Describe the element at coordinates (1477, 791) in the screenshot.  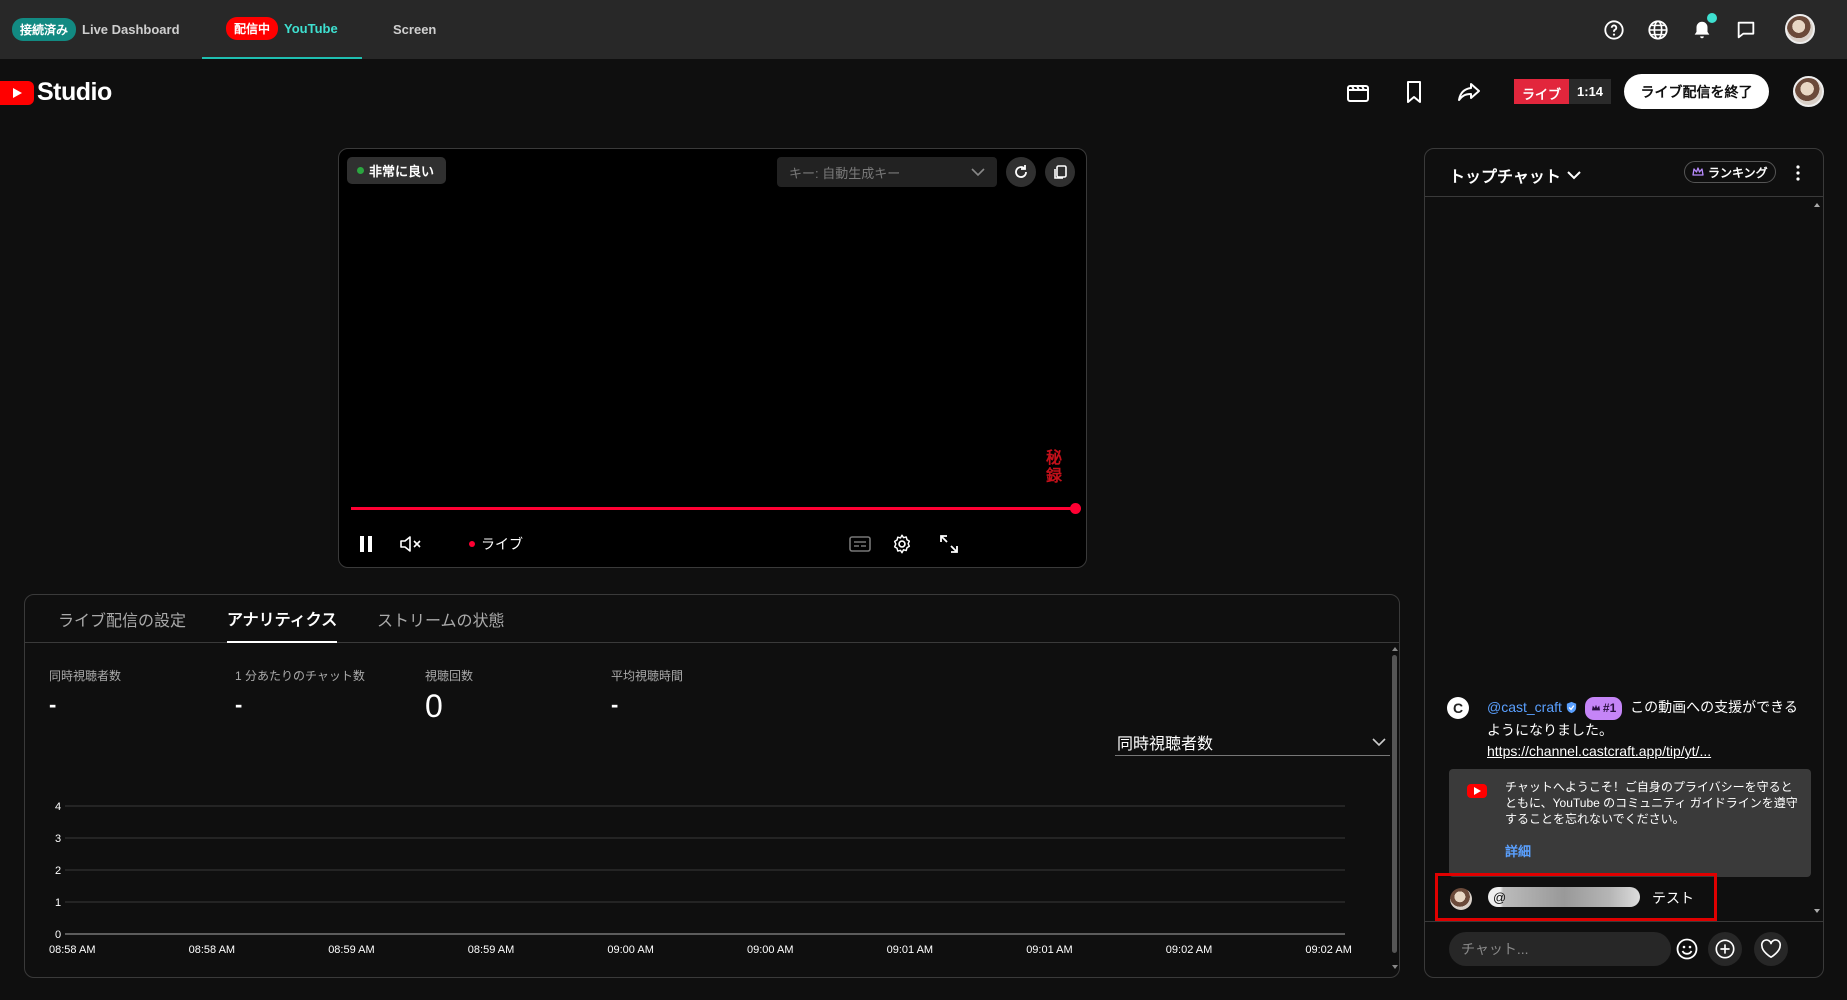
I see `youtube-logo-icon` at that location.